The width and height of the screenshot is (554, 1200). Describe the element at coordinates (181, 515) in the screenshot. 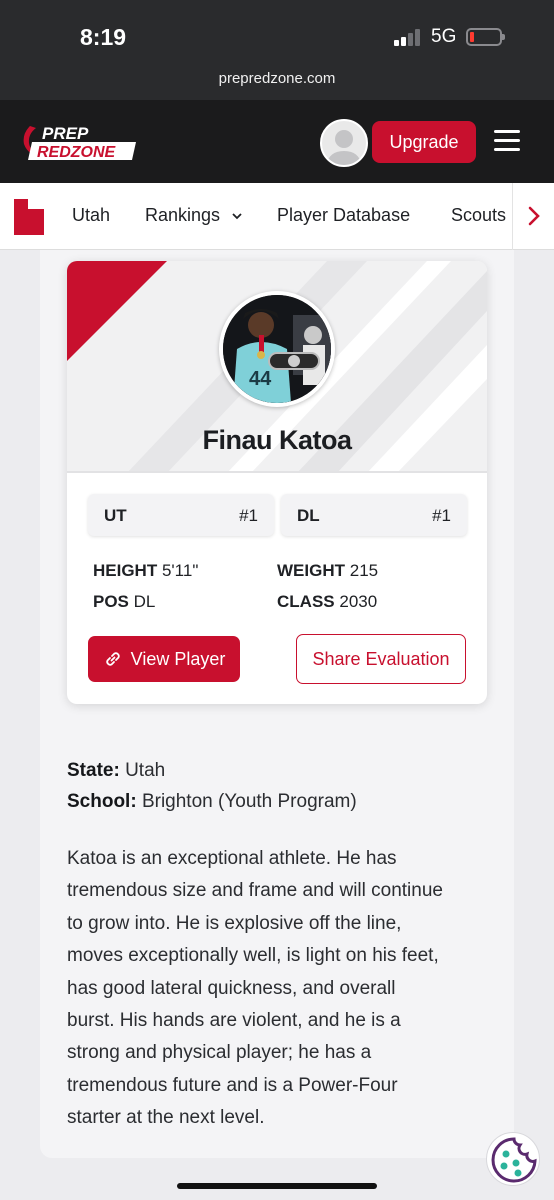

I see `state-rank-badge: UT #1` at that location.